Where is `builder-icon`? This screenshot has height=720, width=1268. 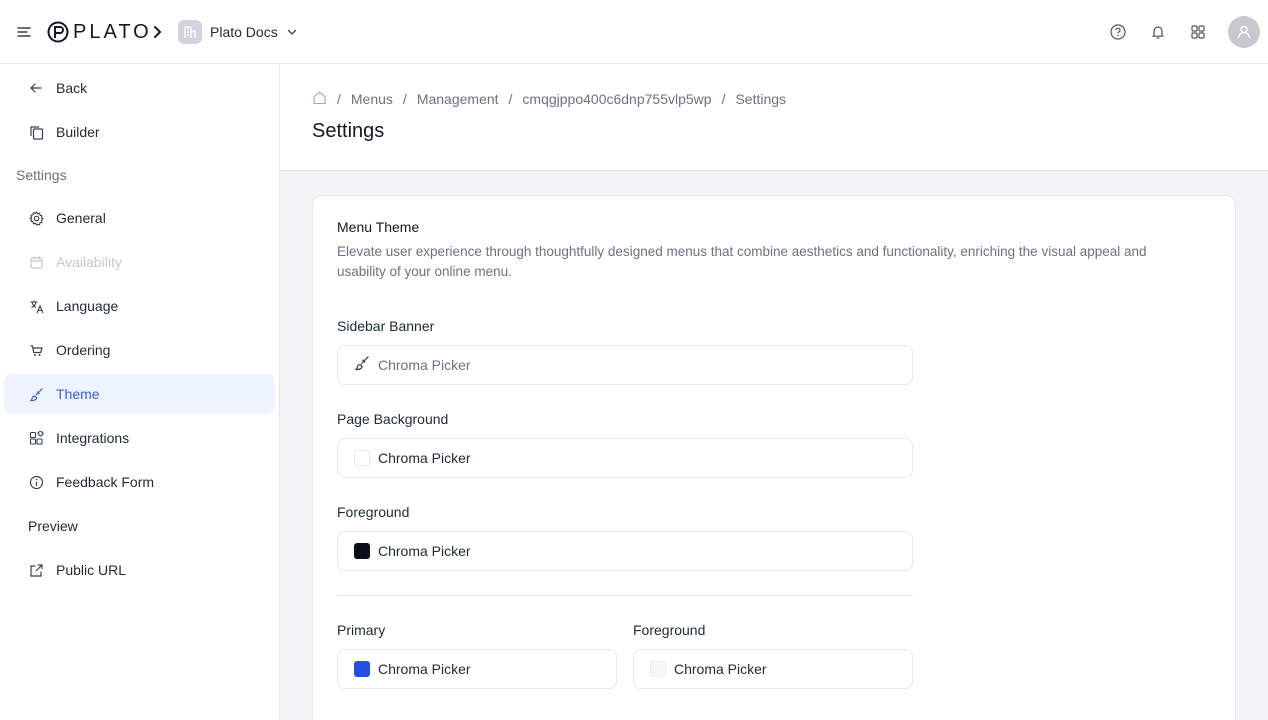
builder-icon is located at coordinates (36, 132).